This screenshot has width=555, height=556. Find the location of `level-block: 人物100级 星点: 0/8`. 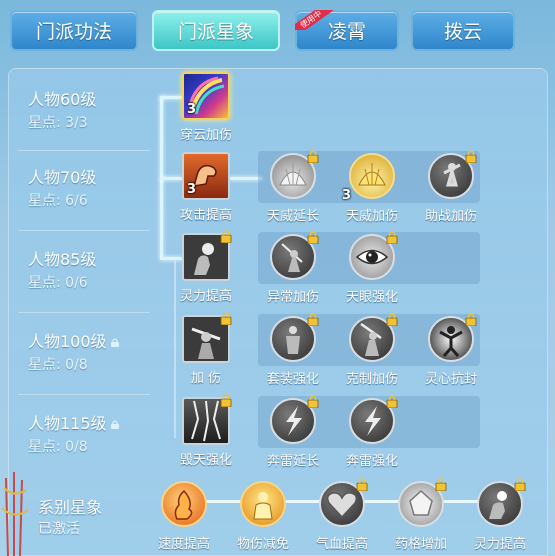

level-block: 人物100级 星点: 0/8 is located at coordinates (72, 363).